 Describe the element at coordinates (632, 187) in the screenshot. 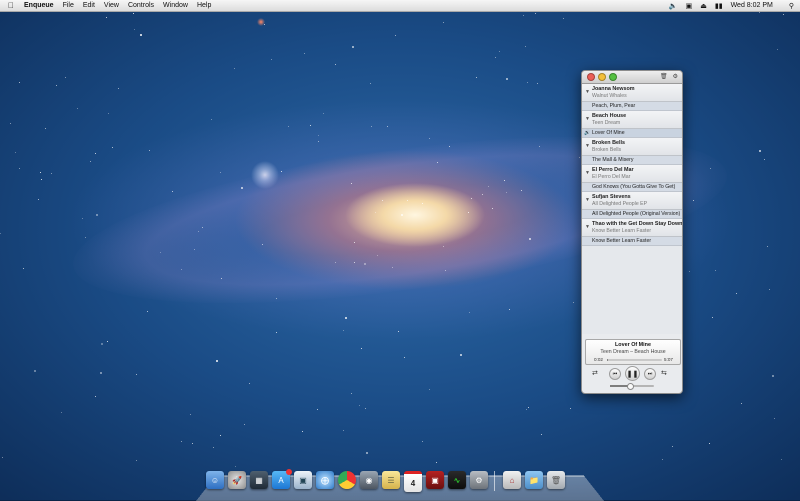

I see `track-row: God Knows (You Gotta Give To Get)` at that location.